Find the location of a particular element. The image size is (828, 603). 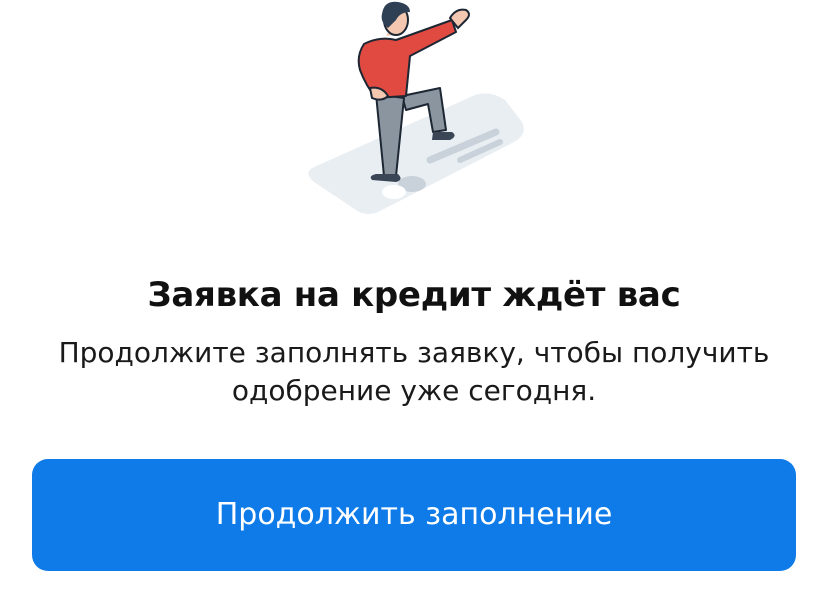

credit-card-shape is located at coordinates (416, 153).